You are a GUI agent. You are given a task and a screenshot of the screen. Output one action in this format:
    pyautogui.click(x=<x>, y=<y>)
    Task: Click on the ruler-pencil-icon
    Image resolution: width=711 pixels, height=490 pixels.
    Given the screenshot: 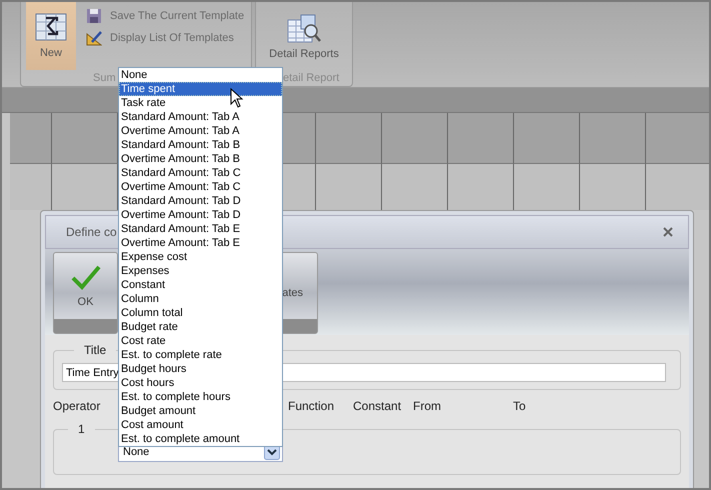 What is the action you would take?
    pyautogui.click(x=94, y=38)
    